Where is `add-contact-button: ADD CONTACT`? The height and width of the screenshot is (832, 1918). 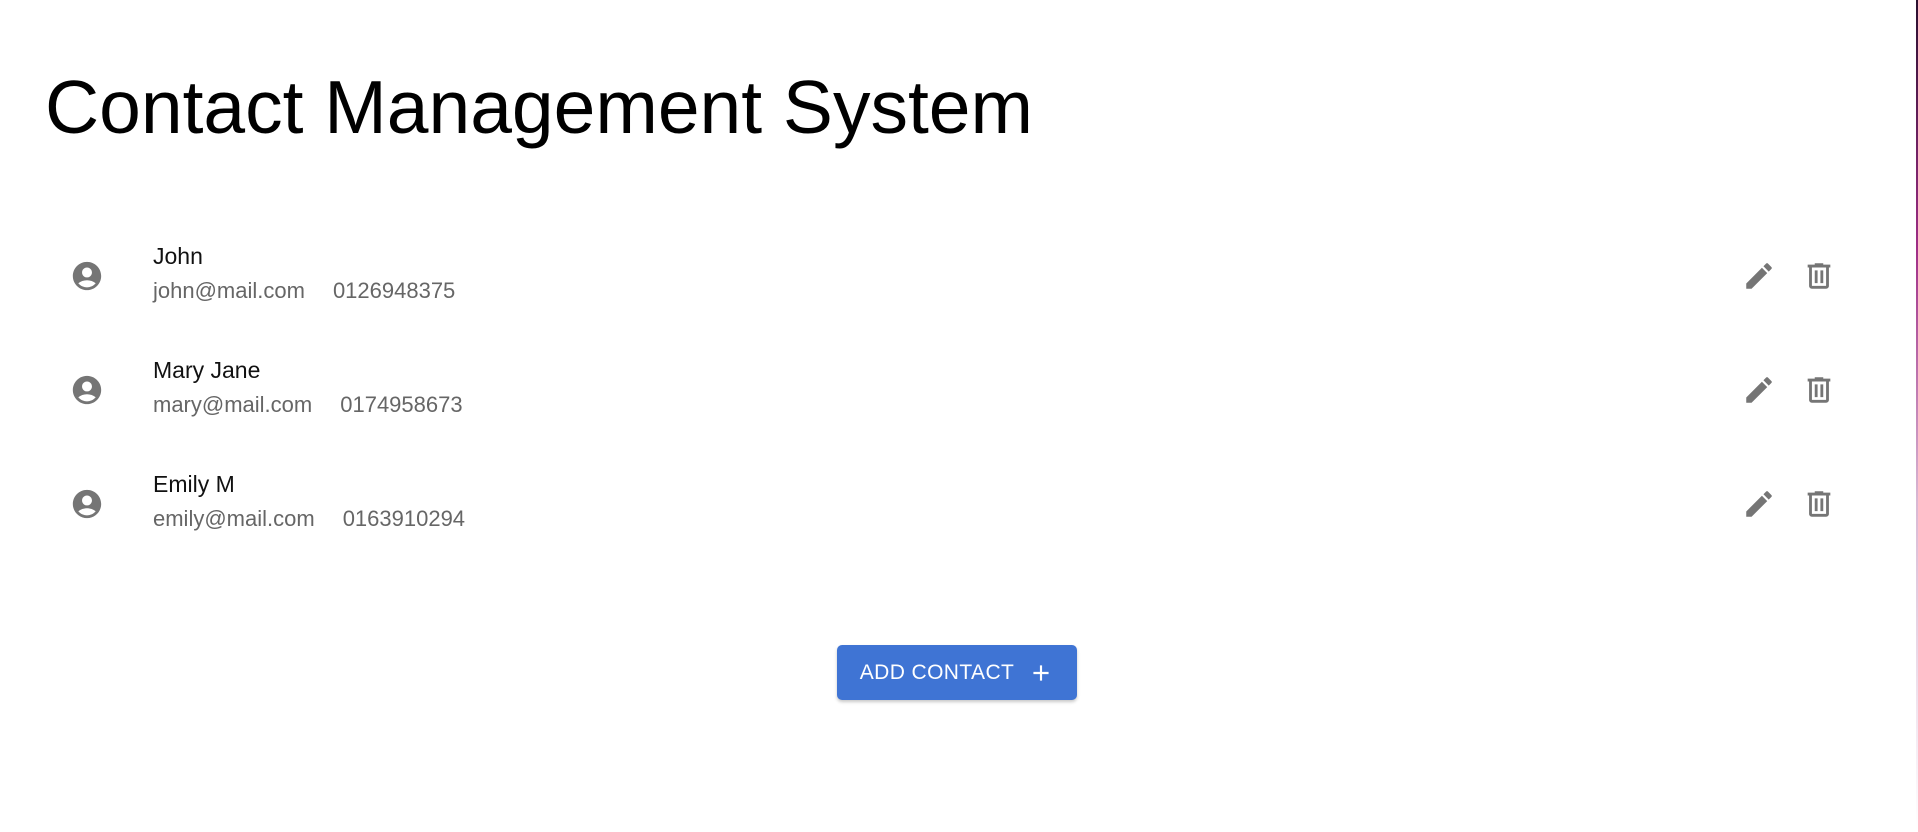
add-contact-button: ADD CONTACT is located at coordinates (957, 672).